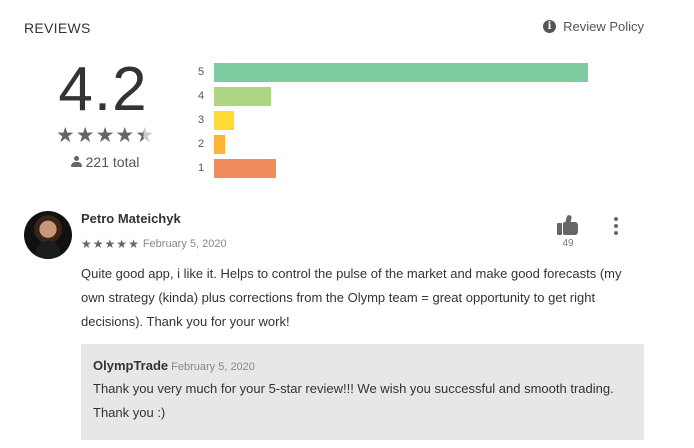  What do you see at coordinates (418, 96) in the screenshot?
I see `histogram-row-4: 4` at bounding box center [418, 96].